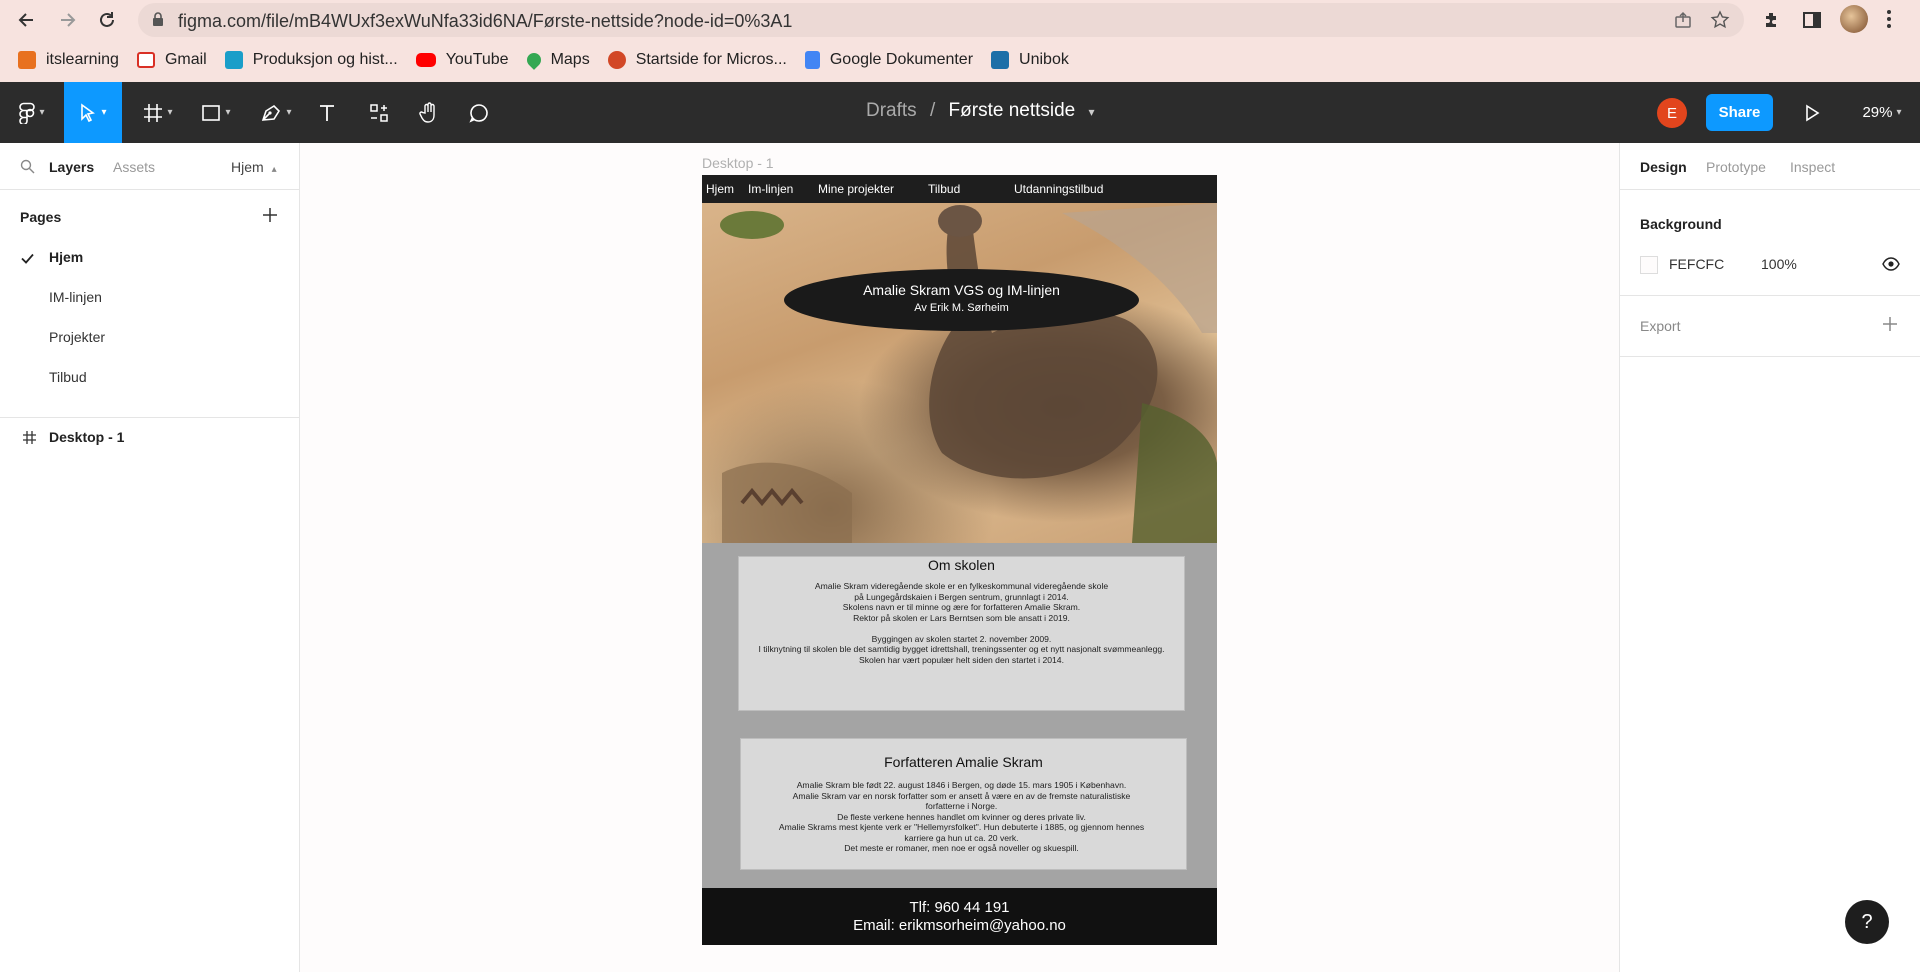 Image resolution: width=1920 pixels, height=972 pixels. Describe the element at coordinates (462, 60) in the screenshot. I see `bookmark-youtube: YouTube` at that location.